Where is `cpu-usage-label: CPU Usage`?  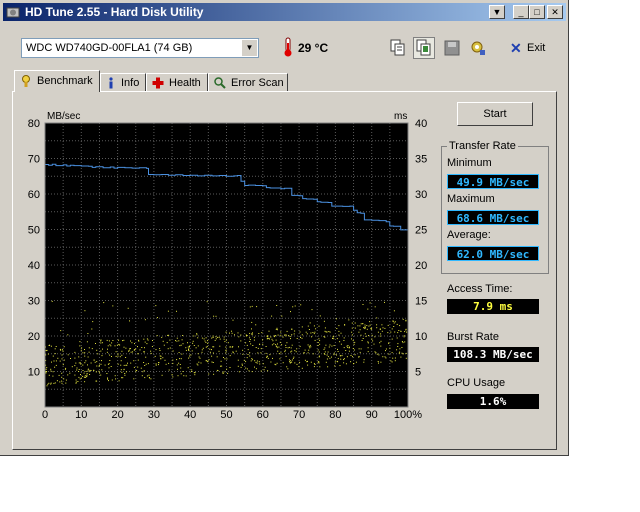
cpu-usage-label: CPU Usage is located at coordinates (476, 383).